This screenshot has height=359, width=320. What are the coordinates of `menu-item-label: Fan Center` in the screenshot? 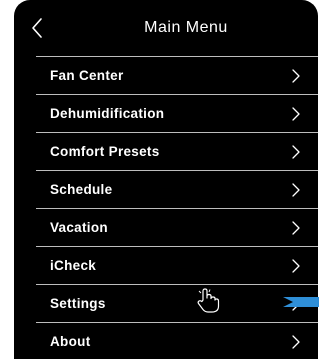 It's located at (87, 75).